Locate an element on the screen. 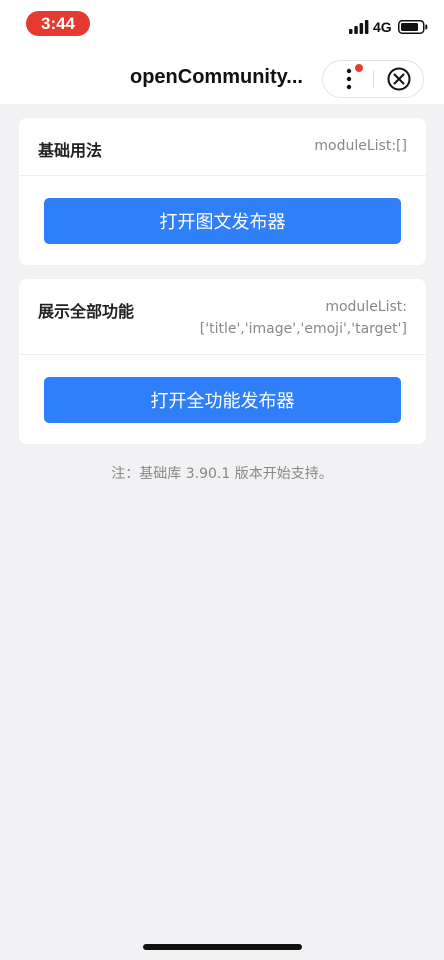  module-list-label: moduleList:[] is located at coordinates (360, 146).